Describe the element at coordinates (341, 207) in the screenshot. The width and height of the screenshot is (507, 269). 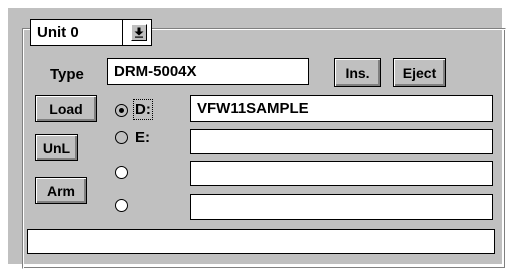
I see `drive-4-field` at that location.